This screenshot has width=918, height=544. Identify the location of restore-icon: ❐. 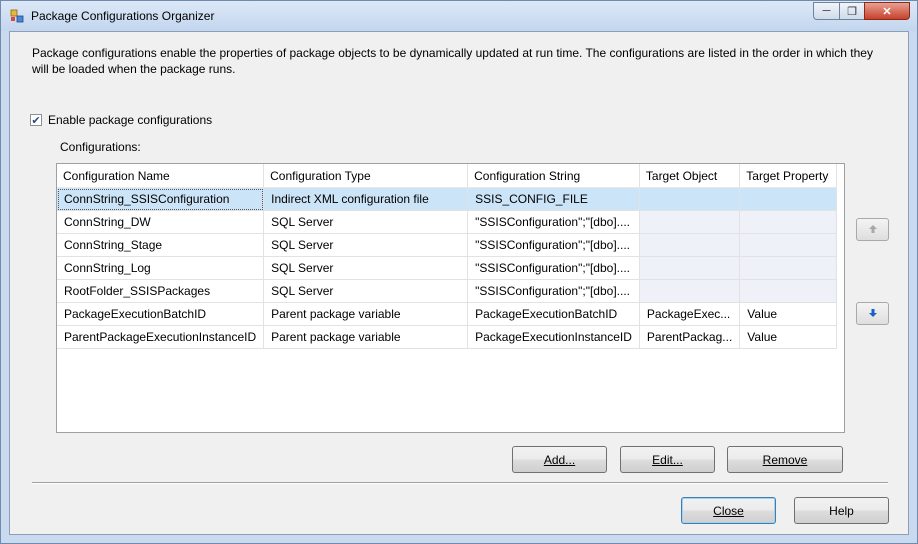
(852, 11).